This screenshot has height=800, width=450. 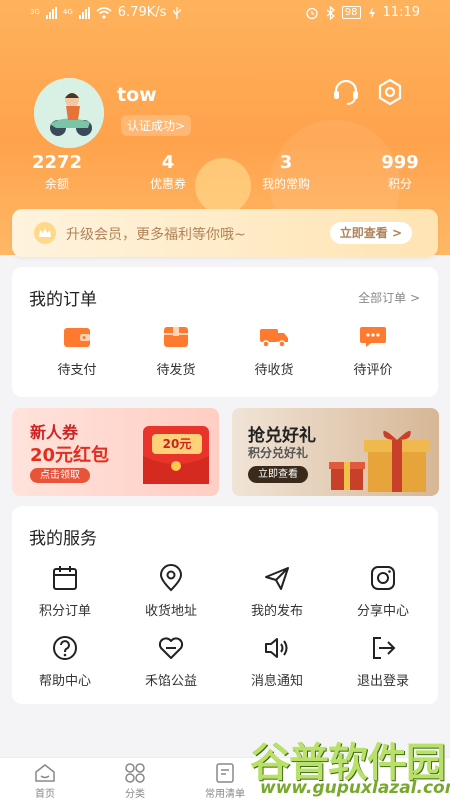 I want to click on battery-indicator: 98, so click(x=351, y=12).